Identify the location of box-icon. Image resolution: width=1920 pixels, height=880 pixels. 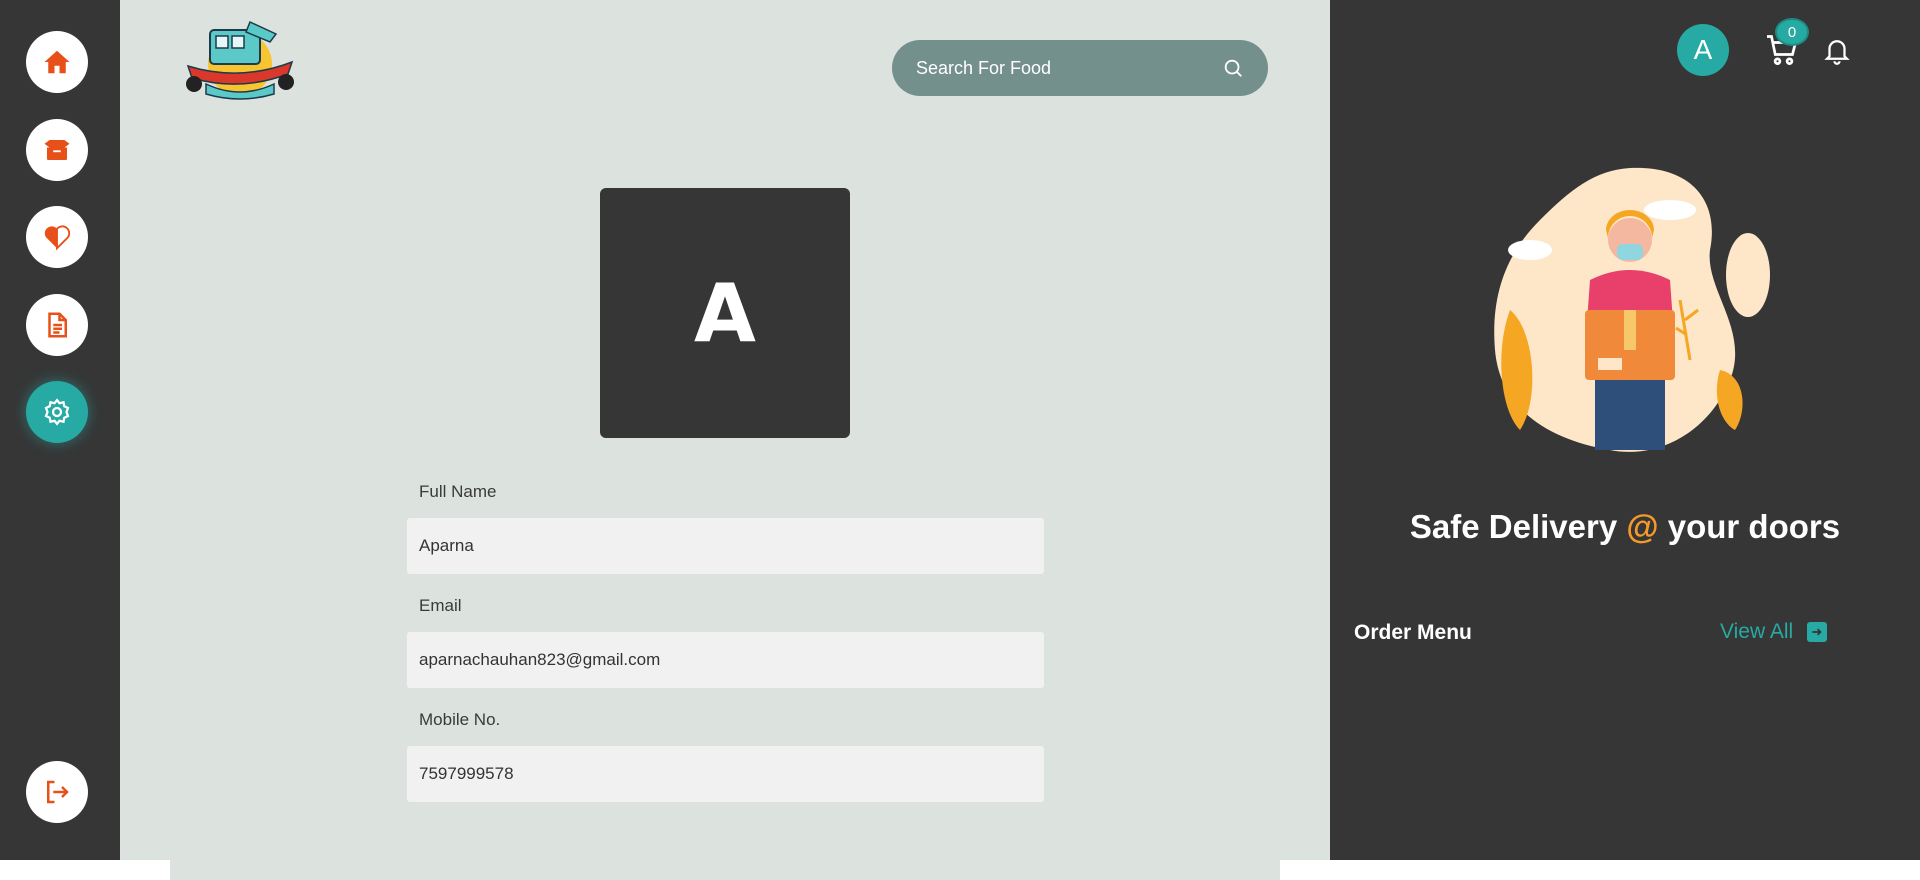
(57, 150).